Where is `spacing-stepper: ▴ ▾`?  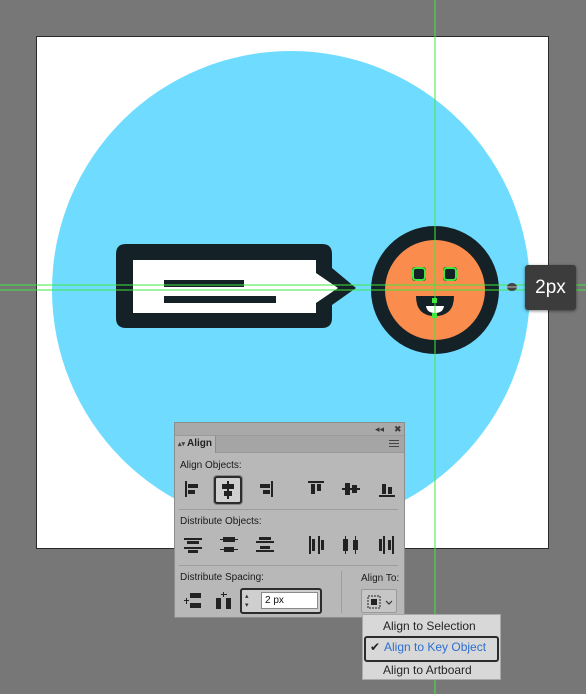
spacing-stepper: ▴ ▾ is located at coordinates (281, 601).